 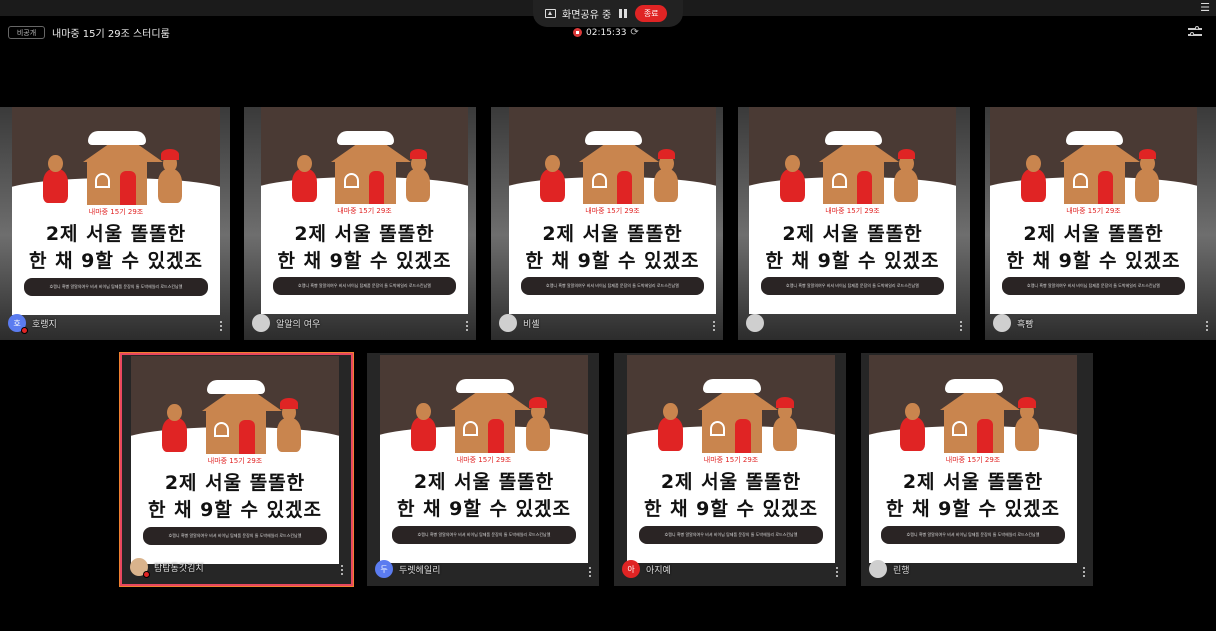 What do you see at coordinates (420, 570) in the screenshot?
I see `participant-name: 두렛헤일리` at bounding box center [420, 570].